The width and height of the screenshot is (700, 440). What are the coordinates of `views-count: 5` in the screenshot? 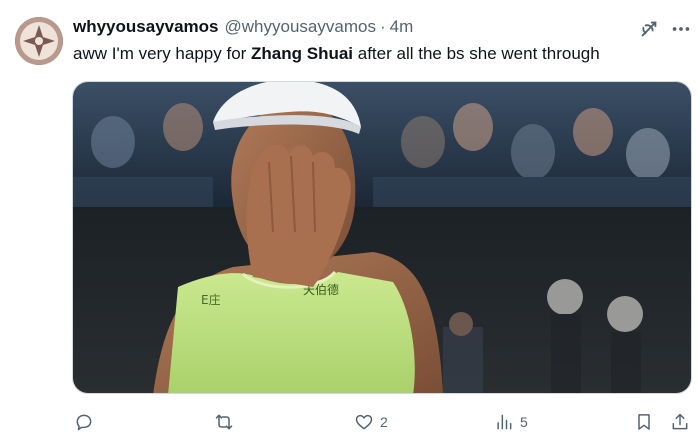 It's located at (524, 422).